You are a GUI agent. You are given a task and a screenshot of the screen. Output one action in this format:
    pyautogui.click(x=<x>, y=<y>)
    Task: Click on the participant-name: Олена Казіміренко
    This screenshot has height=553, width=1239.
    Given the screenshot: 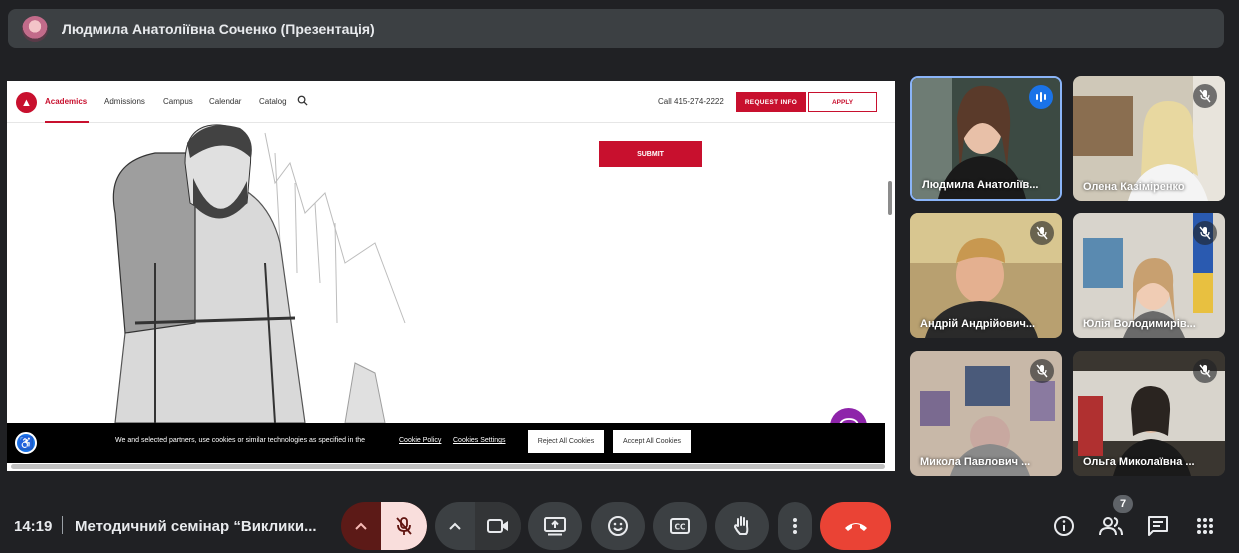 What is the action you would take?
    pyautogui.click(x=1134, y=187)
    